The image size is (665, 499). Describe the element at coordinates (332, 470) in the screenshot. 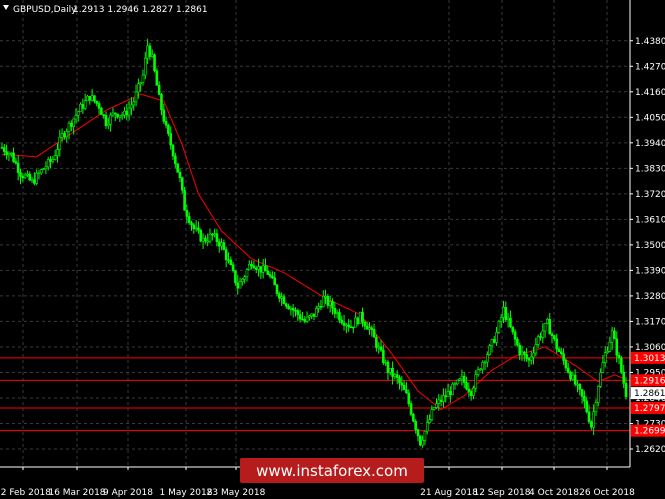

I see `watermark-banner: www.instaforex.com` at that location.